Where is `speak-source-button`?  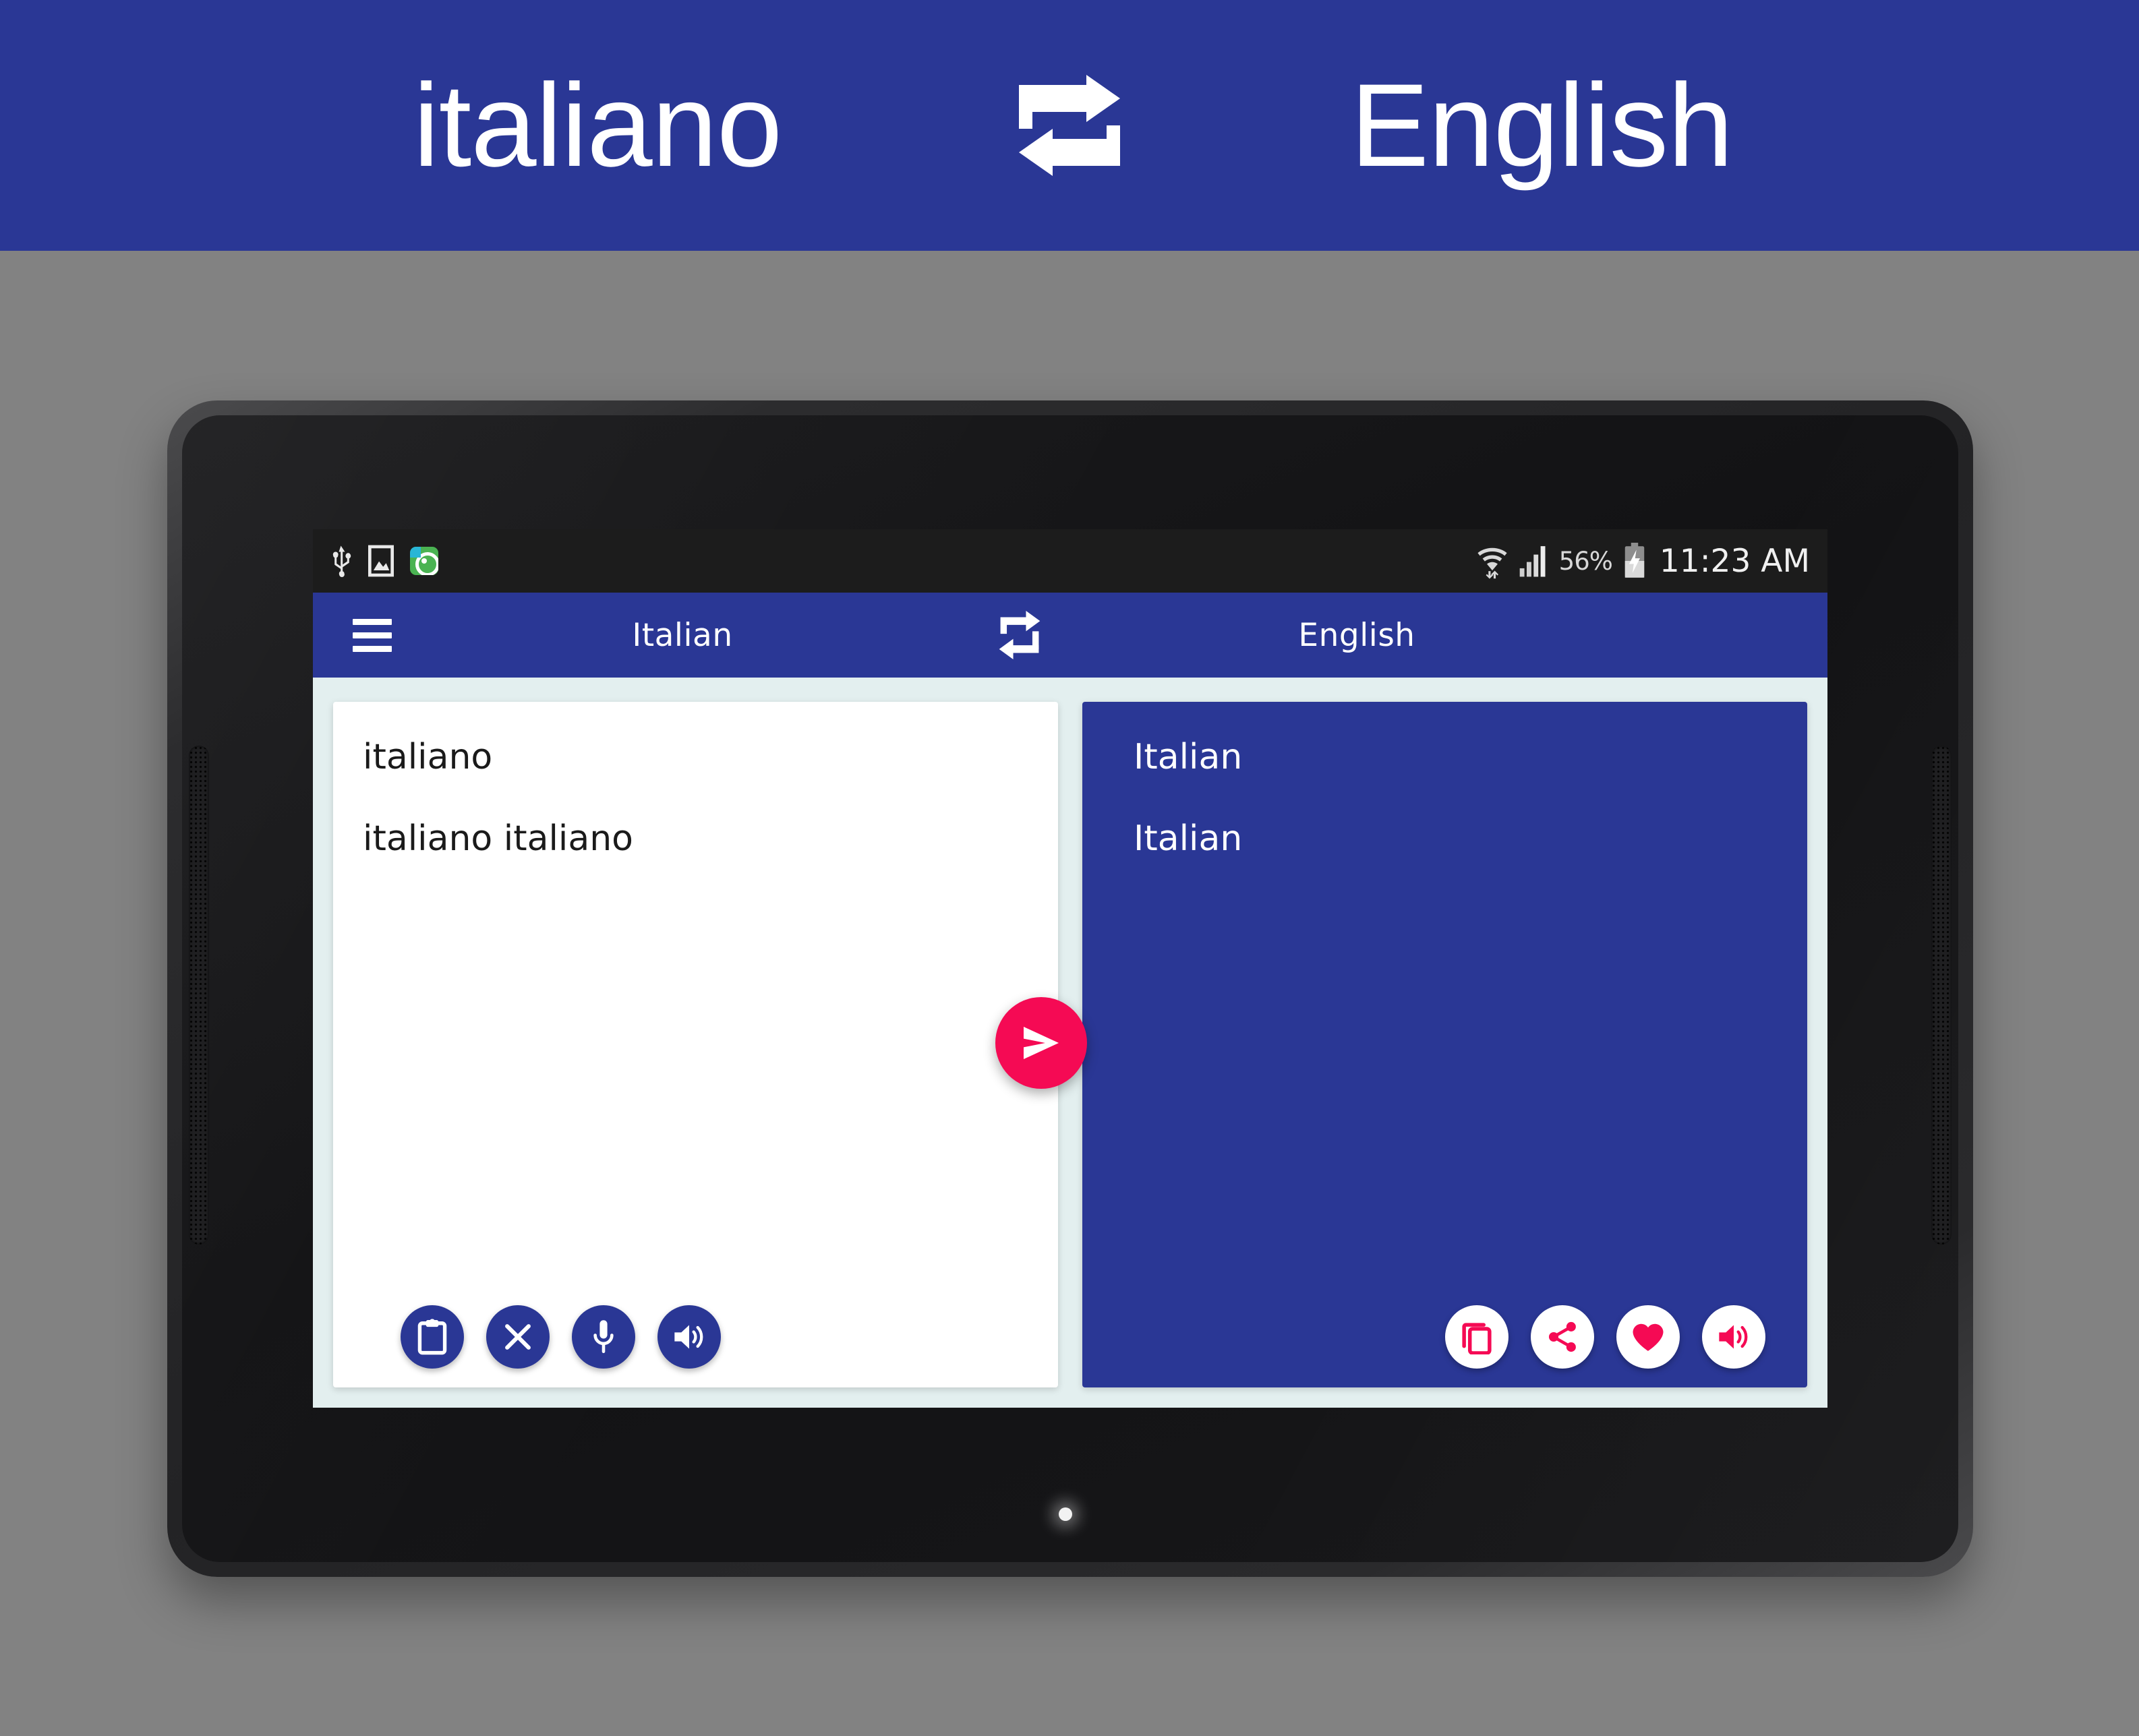 speak-source-button is located at coordinates (689, 1337).